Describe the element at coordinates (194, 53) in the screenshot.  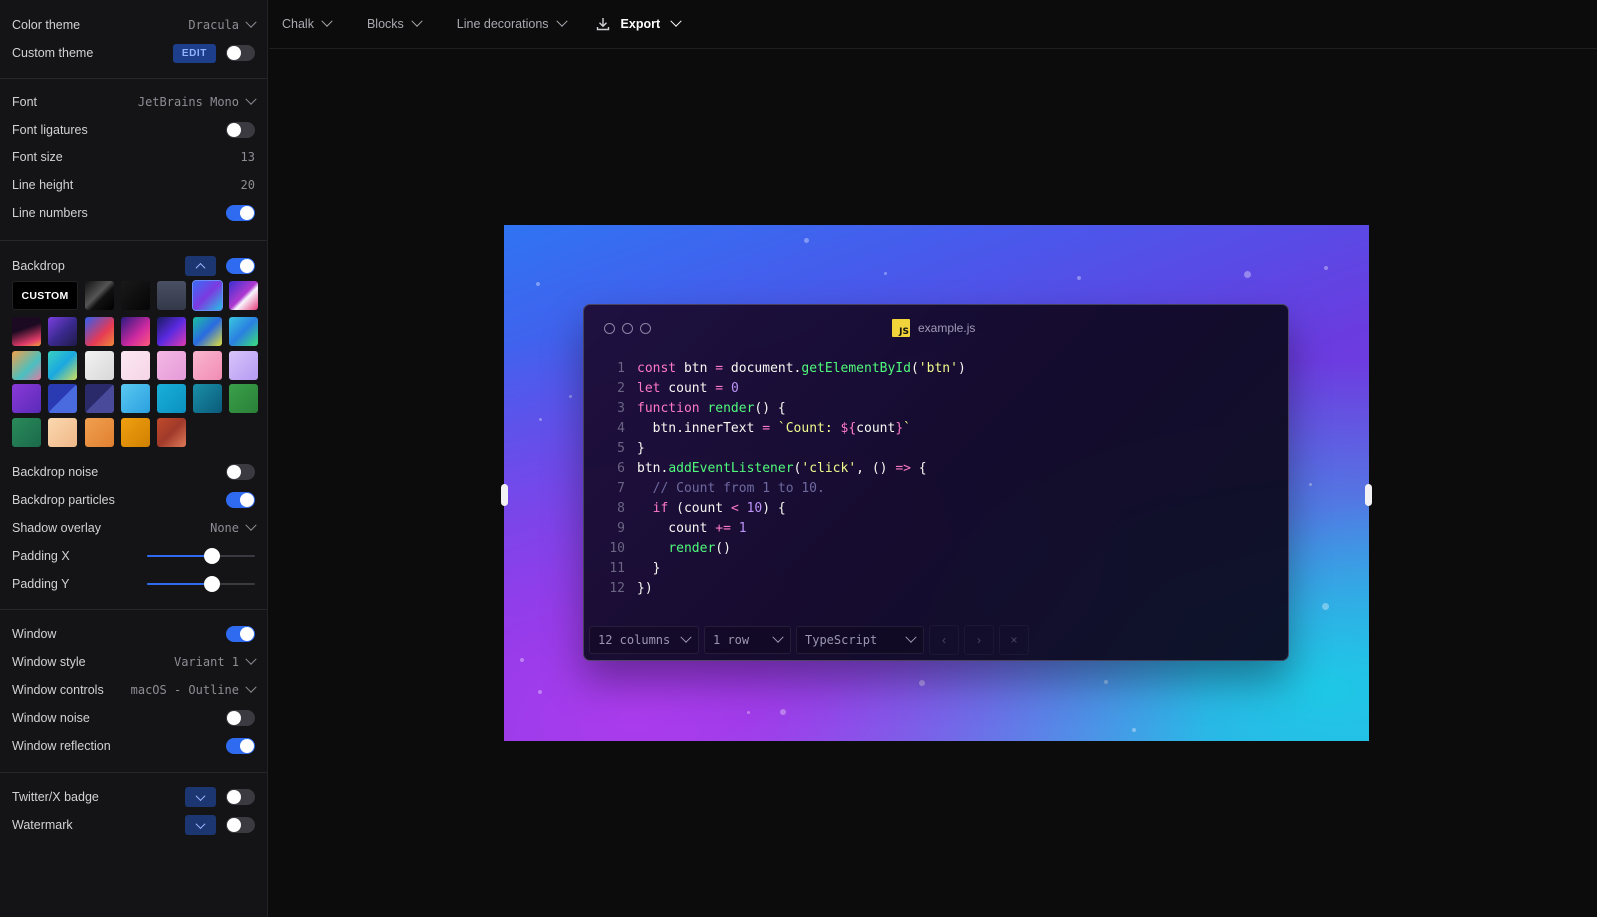
I see `edit-theme-button: EDIT` at that location.